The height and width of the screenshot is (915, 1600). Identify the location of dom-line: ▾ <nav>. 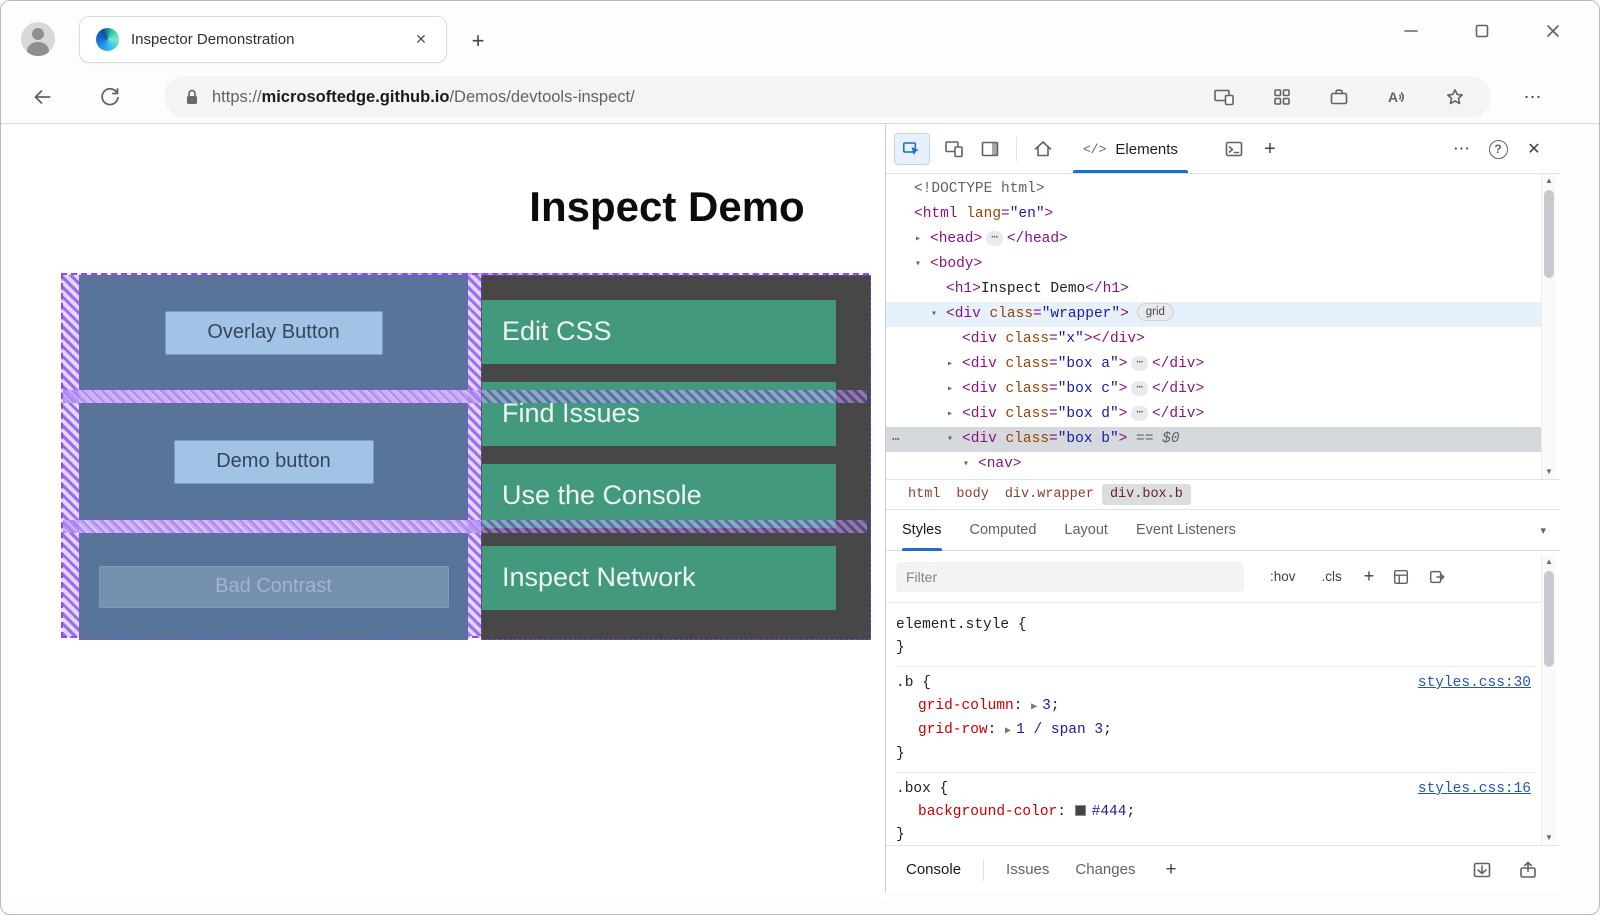
(1213, 464).